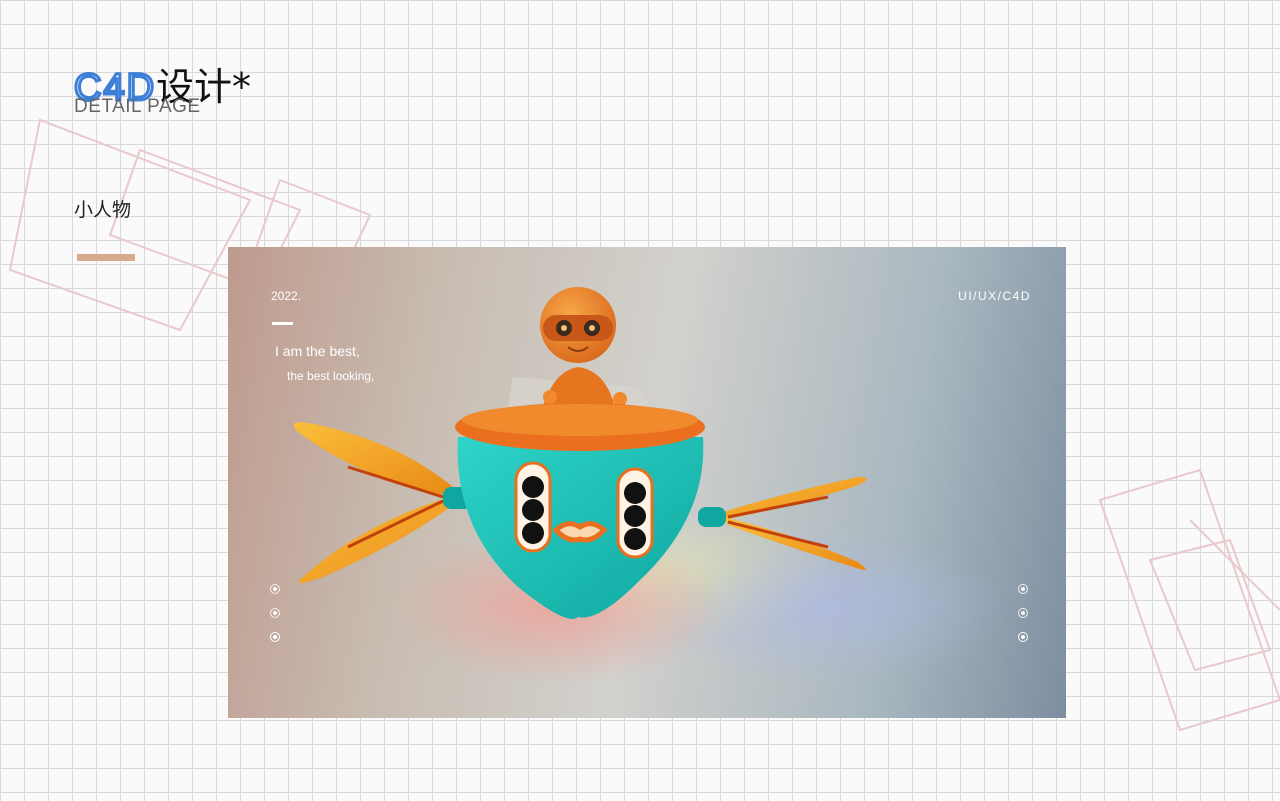 This screenshot has width=1280, height=801. I want to click on vehicle-body, so click(580, 511).